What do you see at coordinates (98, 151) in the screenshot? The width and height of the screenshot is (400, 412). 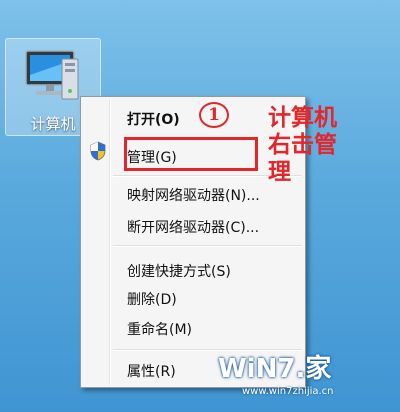 I see `uac-shield-icon` at bounding box center [98, 151].